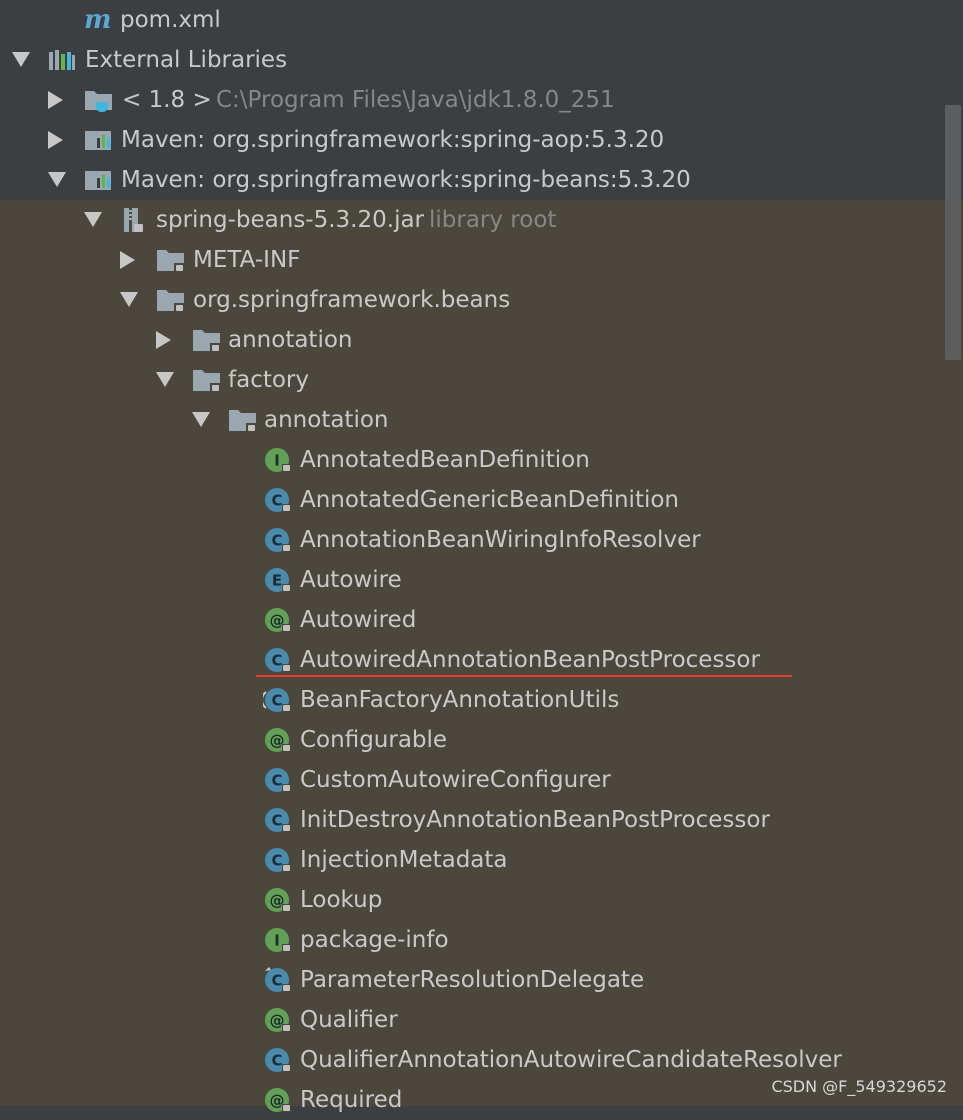  Describe the element at coordinates (352, 300) in the screenshot. I see `tree-row-label: org.springframework.beans` at that location.